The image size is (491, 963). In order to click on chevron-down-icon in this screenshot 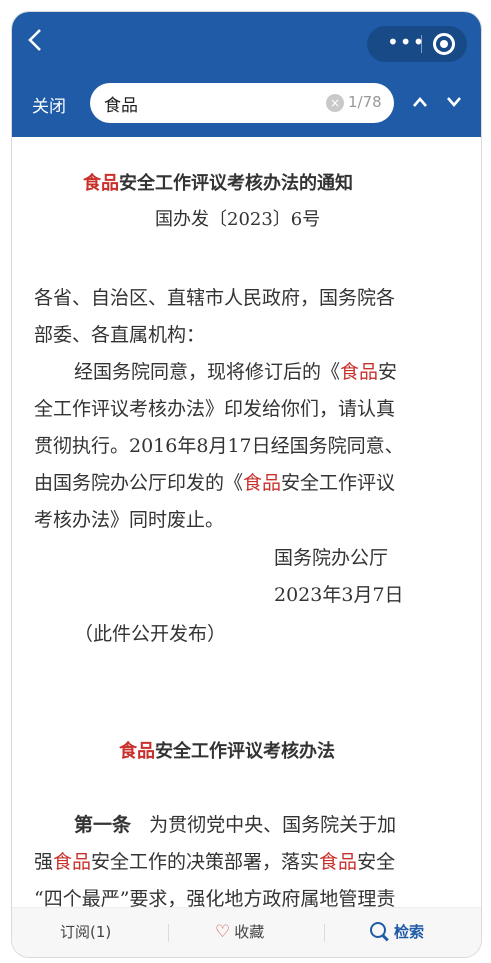, I will do `click(454, 102)`.